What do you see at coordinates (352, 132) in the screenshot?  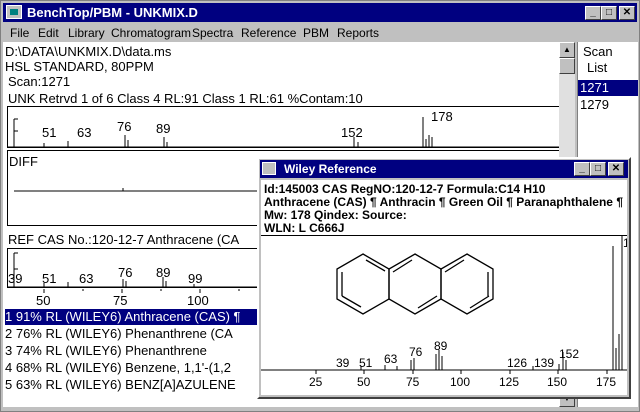 I see `unk-peak-label: 152` at bounding box center [352, 132].